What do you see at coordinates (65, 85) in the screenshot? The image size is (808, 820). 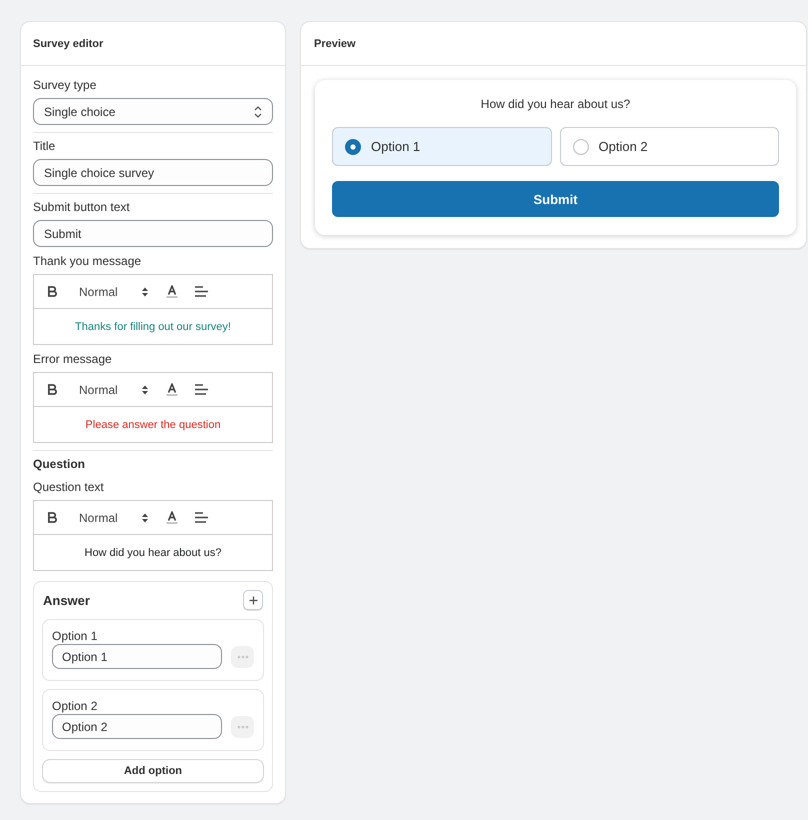 I see `field-label: Survey type` at bounding box center [65, 85].